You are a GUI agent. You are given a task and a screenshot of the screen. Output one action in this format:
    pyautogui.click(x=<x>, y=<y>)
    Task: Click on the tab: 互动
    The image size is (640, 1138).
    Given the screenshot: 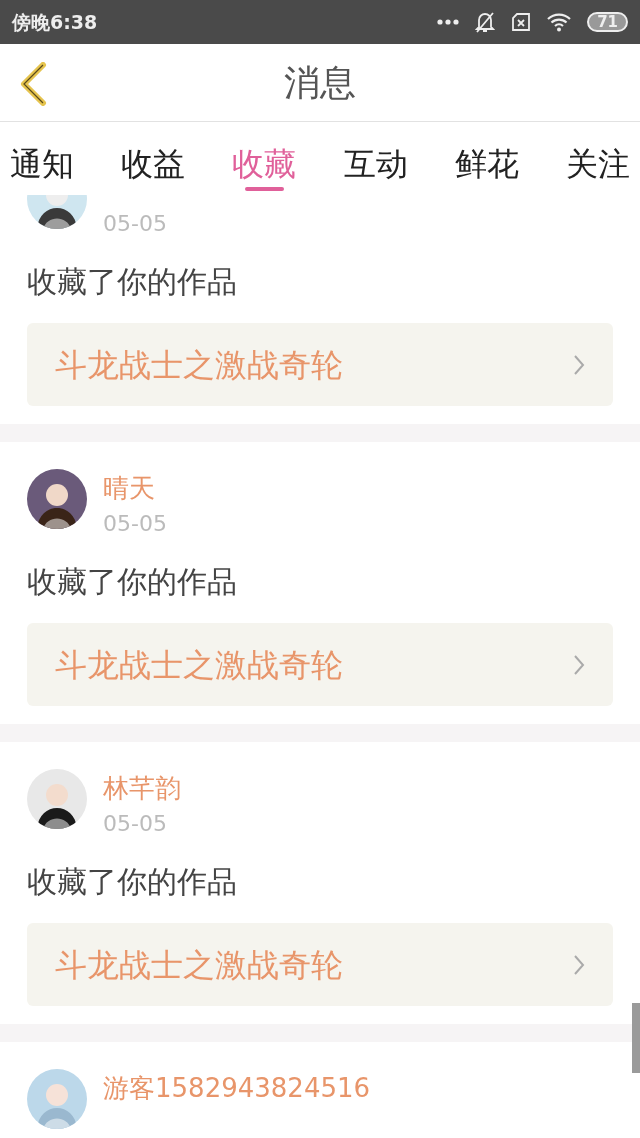 What is the action you would take?
    pyautogui.click(x=375, y=158)
    